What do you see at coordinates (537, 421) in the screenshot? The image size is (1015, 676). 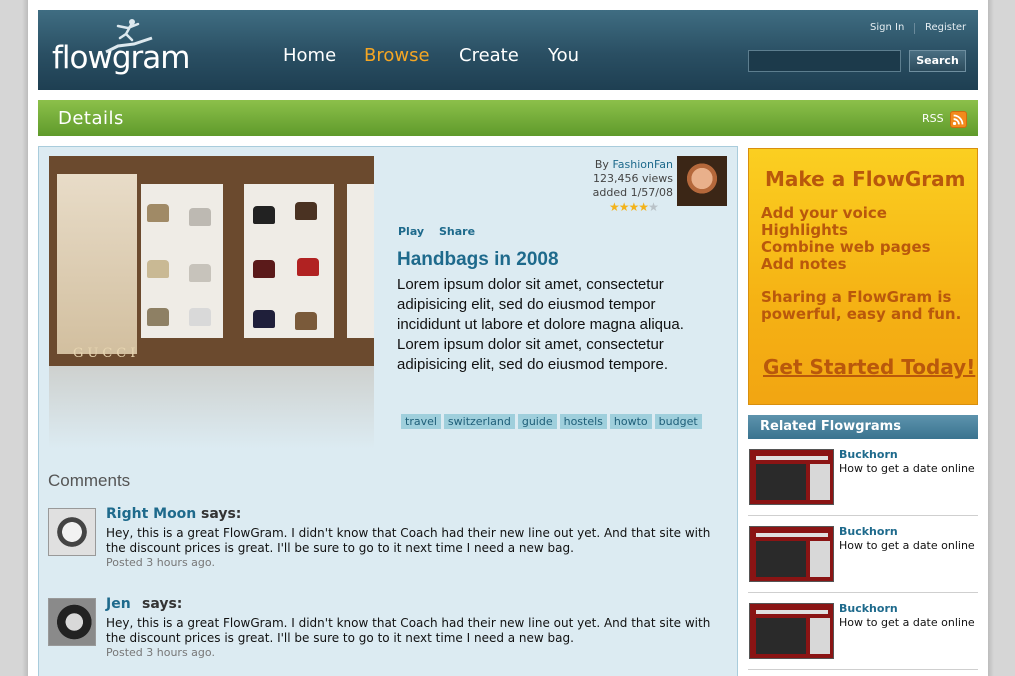 I see `tag: guide` at bounding box center [537, 421].